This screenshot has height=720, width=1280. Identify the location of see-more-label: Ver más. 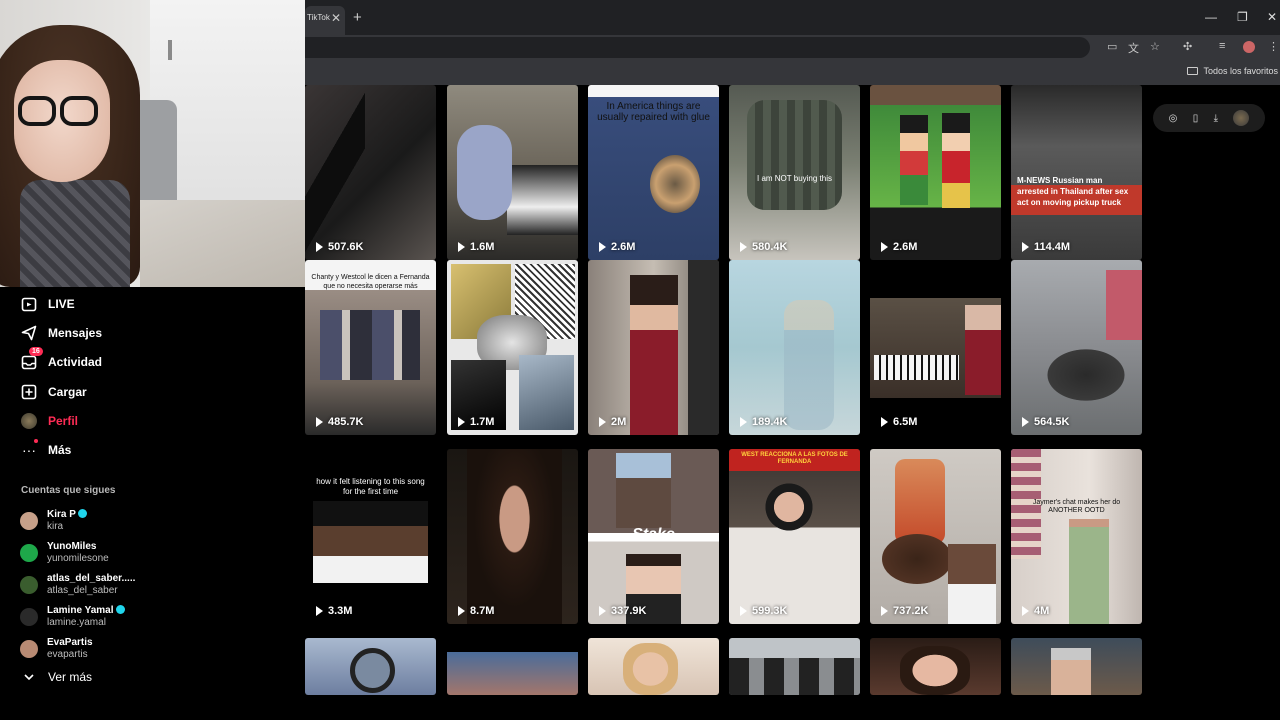
(70, 677).